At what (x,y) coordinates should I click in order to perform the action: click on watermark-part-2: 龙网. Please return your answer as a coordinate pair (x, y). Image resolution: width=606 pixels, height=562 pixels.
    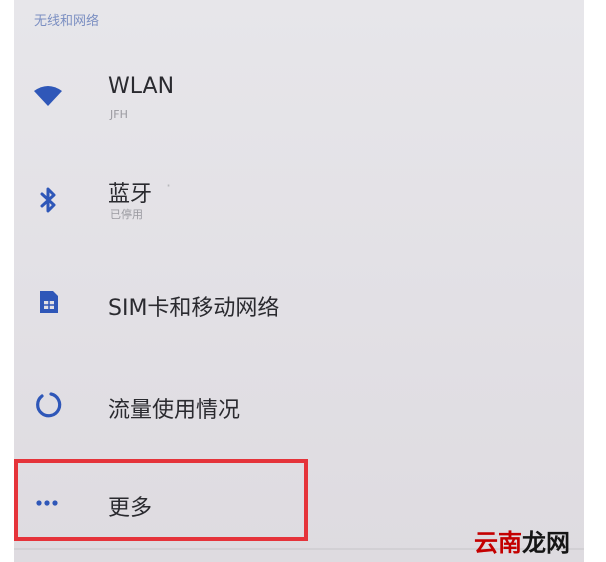
    Looking at the image, I should click on (546, 542).